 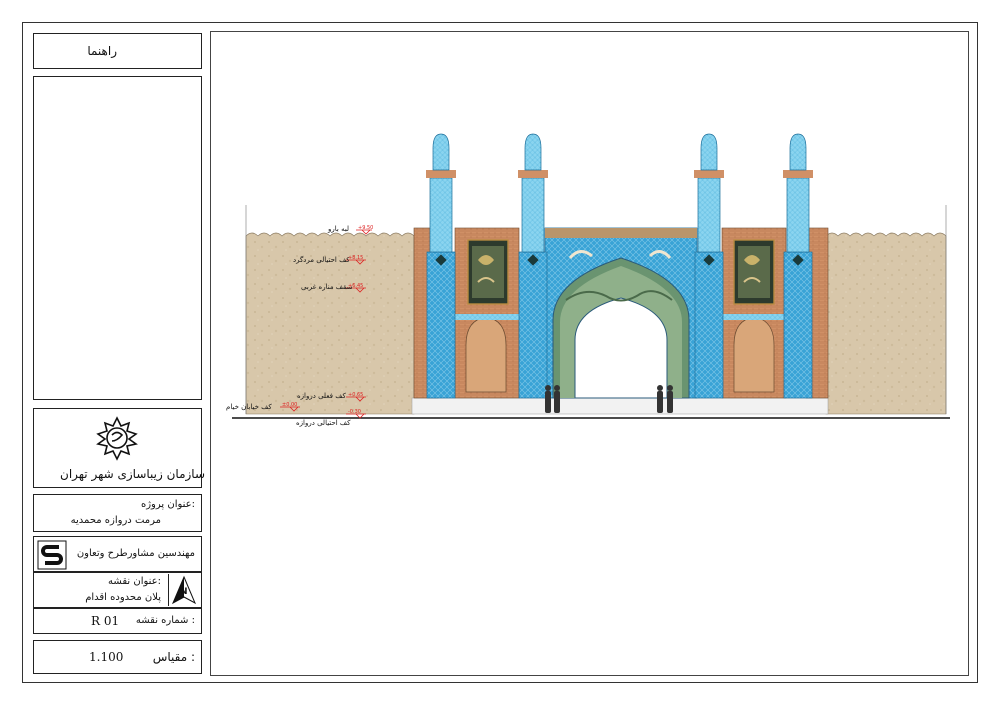 I want to click on consultant-logo, so click(x=52, y=555).